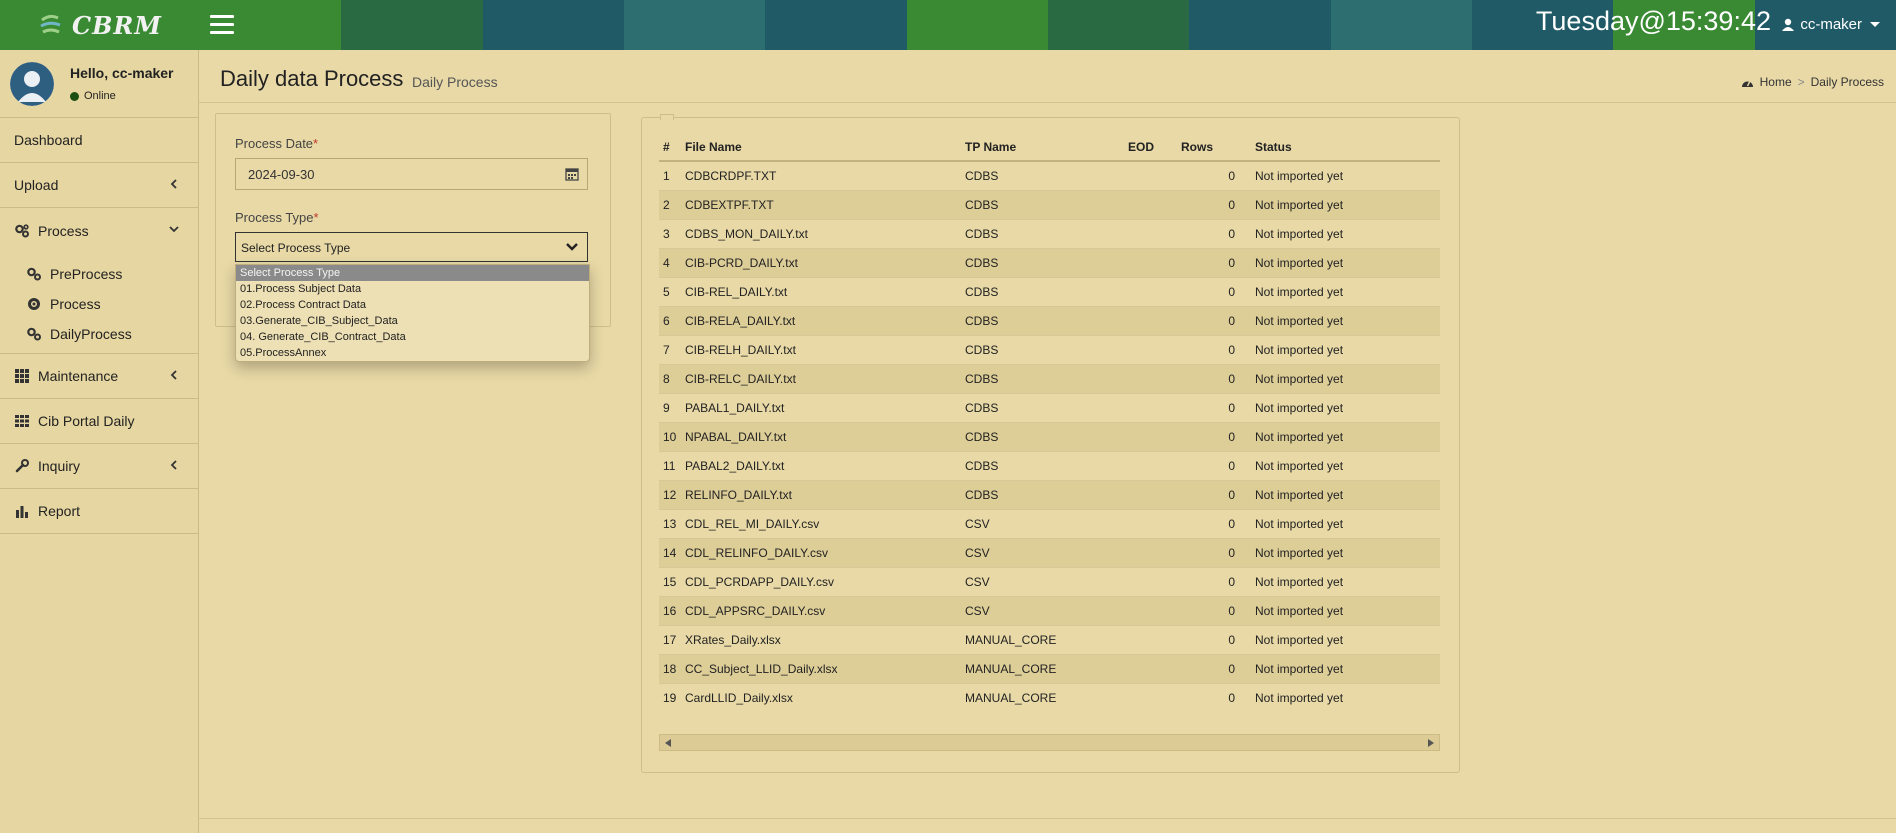 This screenshot has width=1896, height=833. Describe the element at coordinates (1776, 82) in the screenshot. I see `breadcrumb-home-link: Home` at that location.